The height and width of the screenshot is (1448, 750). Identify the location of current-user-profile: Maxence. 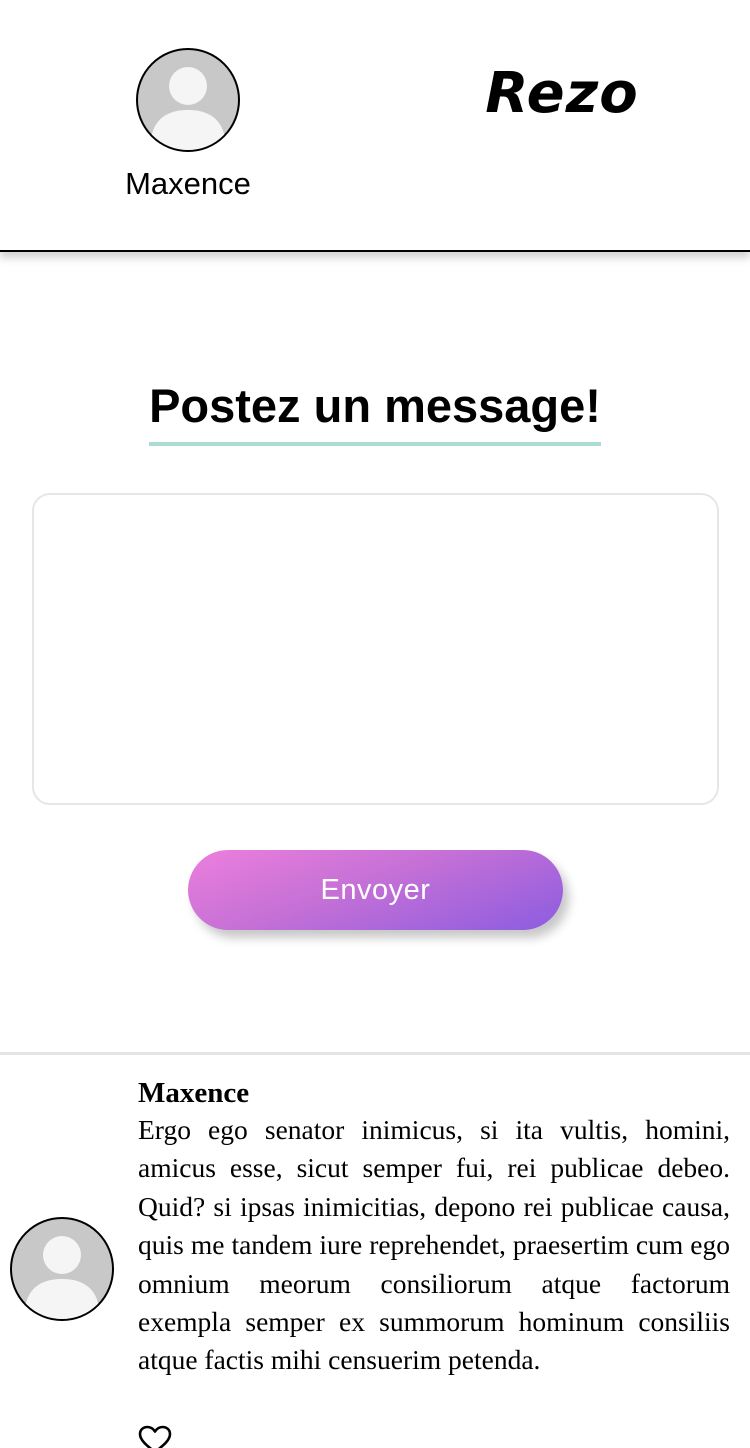
(188, 126).